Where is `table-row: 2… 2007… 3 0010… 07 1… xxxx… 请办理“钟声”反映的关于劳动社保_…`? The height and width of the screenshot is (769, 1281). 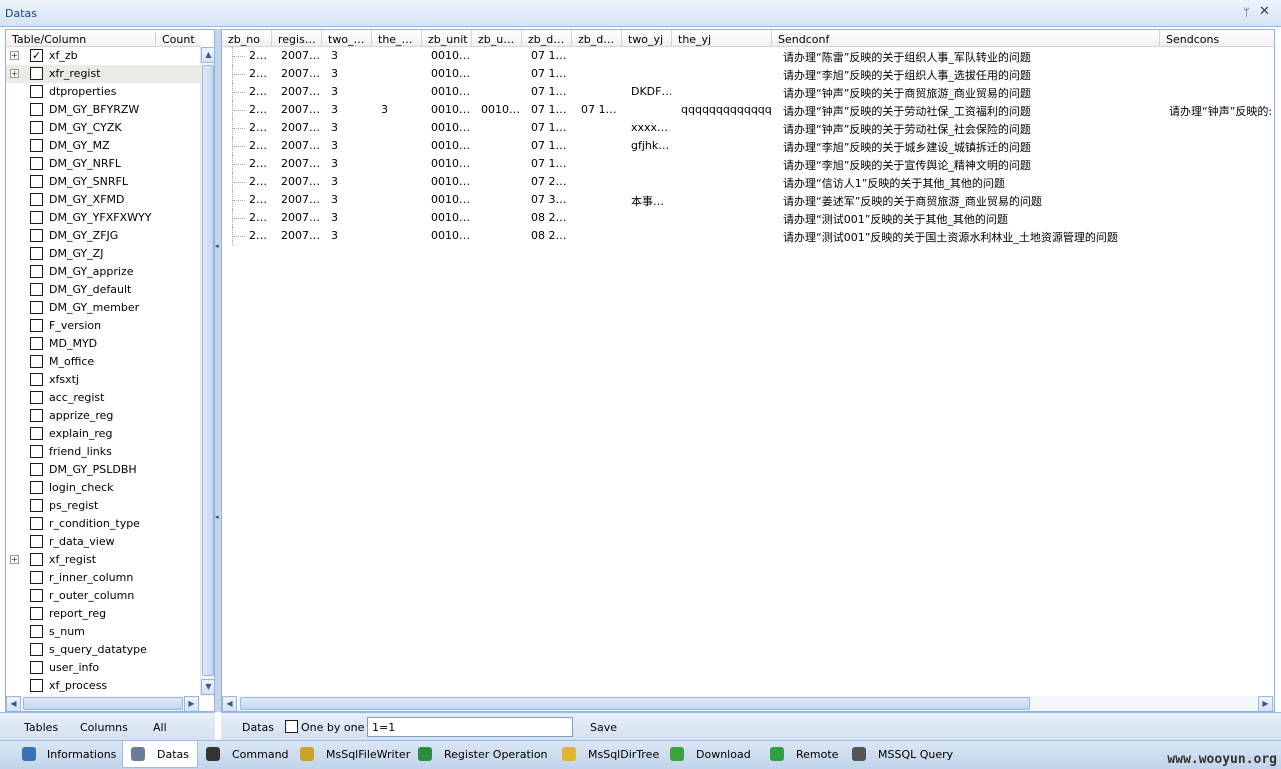 table-row: 2… 2007… 3 0010… 07 1… xxxx… 请办理“钟声”反映的关于劳动社保_… is located at coordinates (748, 128).